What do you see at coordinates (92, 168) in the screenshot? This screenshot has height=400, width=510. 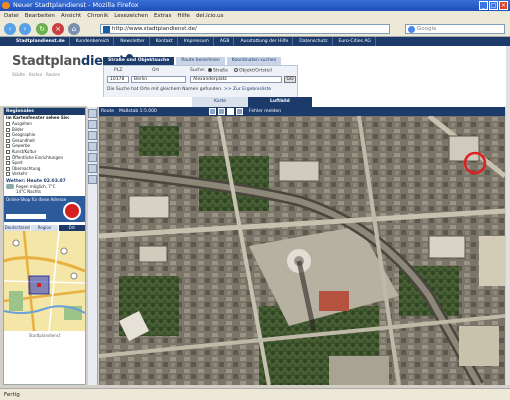 I see `link-icon` at bounding box center [92, 168].